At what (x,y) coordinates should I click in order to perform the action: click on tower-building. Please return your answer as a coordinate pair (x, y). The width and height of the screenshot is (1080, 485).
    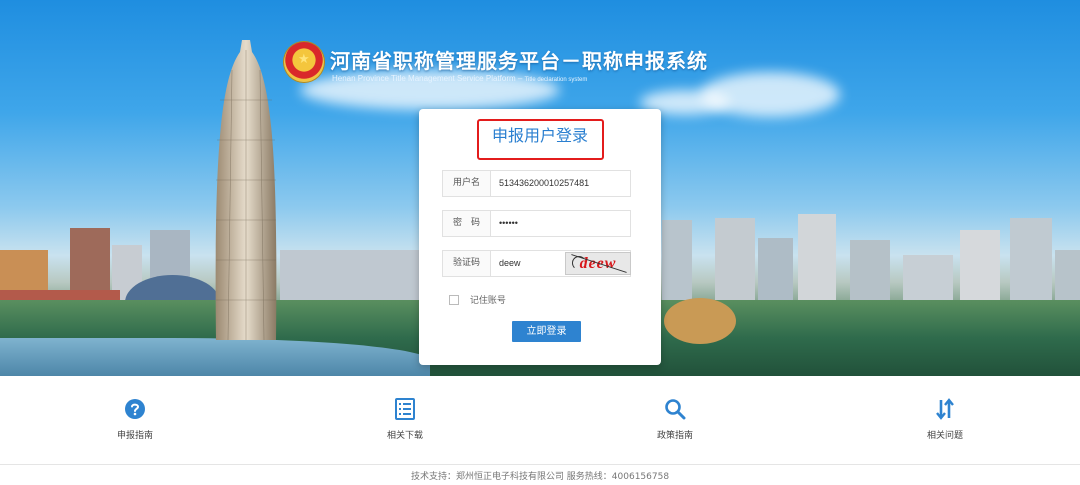
    Looking at the image, I should click on (246, 190).